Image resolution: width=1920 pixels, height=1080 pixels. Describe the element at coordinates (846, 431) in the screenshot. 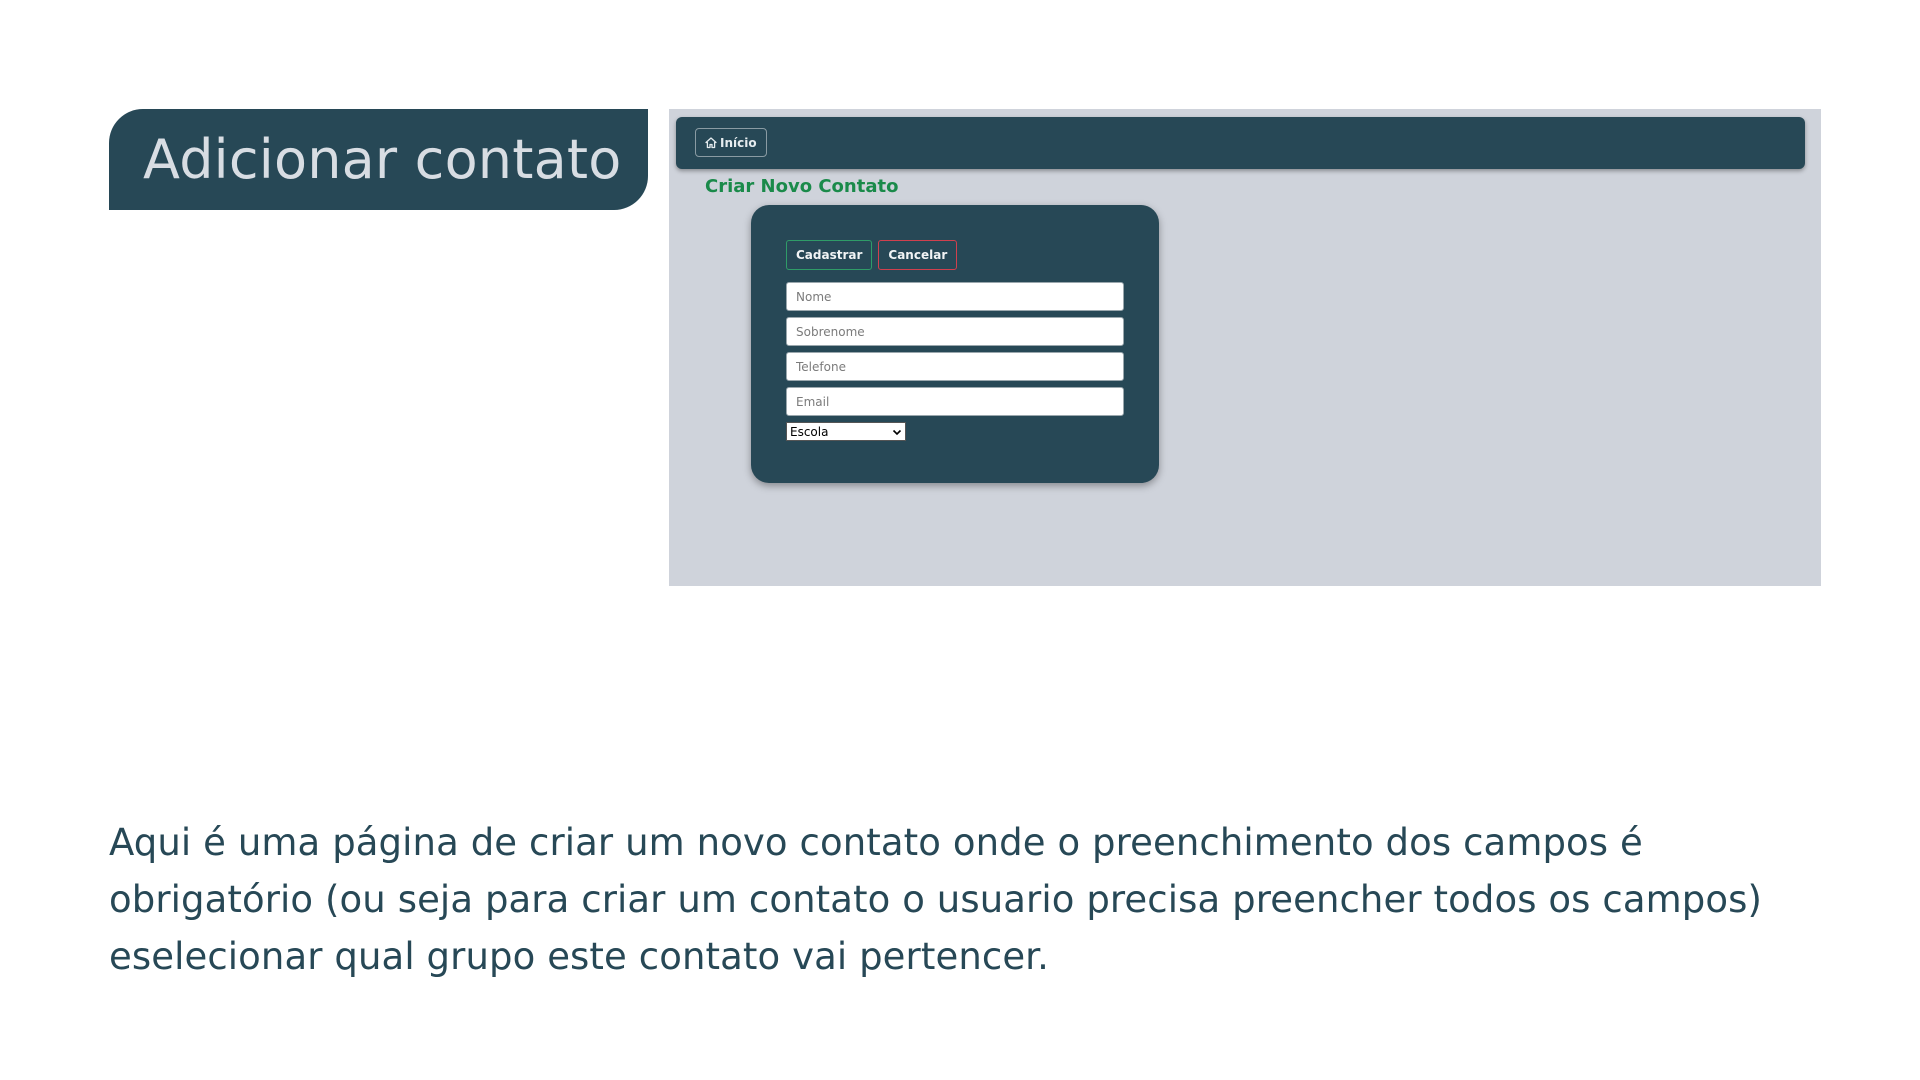

I see `group-select: Escola` at that location.